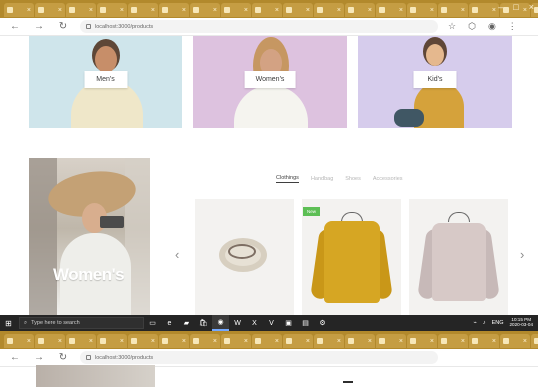 Image resolution: width=538 pixels, height=387 pixels. I want to click on vs-button: V, so click(271, 323).